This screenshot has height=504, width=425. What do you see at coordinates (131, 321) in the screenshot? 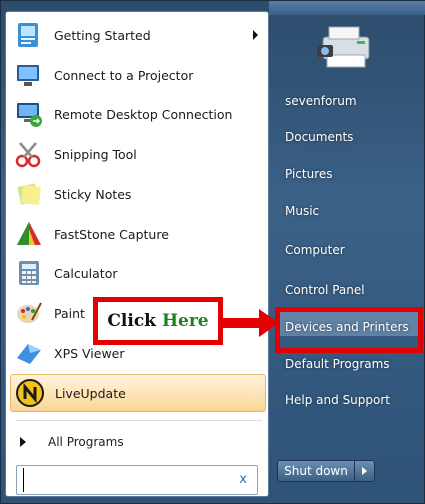
I see `callout-word-click: Click` at bounding box center [131, 321].